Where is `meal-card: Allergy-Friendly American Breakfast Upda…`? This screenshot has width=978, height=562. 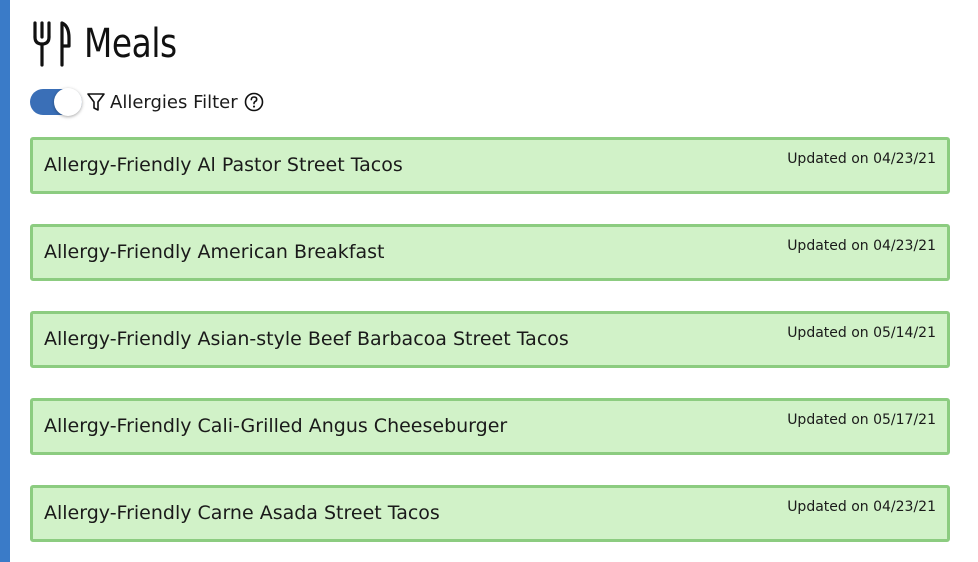 meal-card: Allergy-Friendly American Breakfast Upda… is located at coordinates (490, 252).